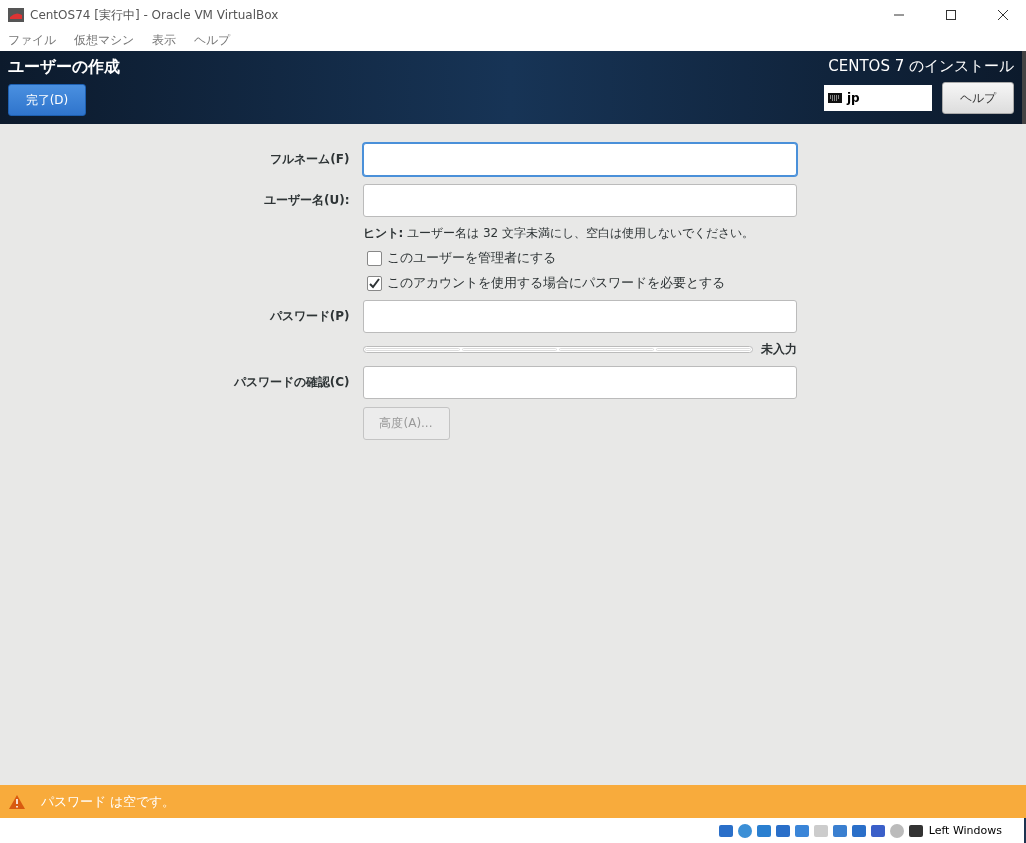  I want to click on keyboard-layout-indicator: jp, so click(878, 98).